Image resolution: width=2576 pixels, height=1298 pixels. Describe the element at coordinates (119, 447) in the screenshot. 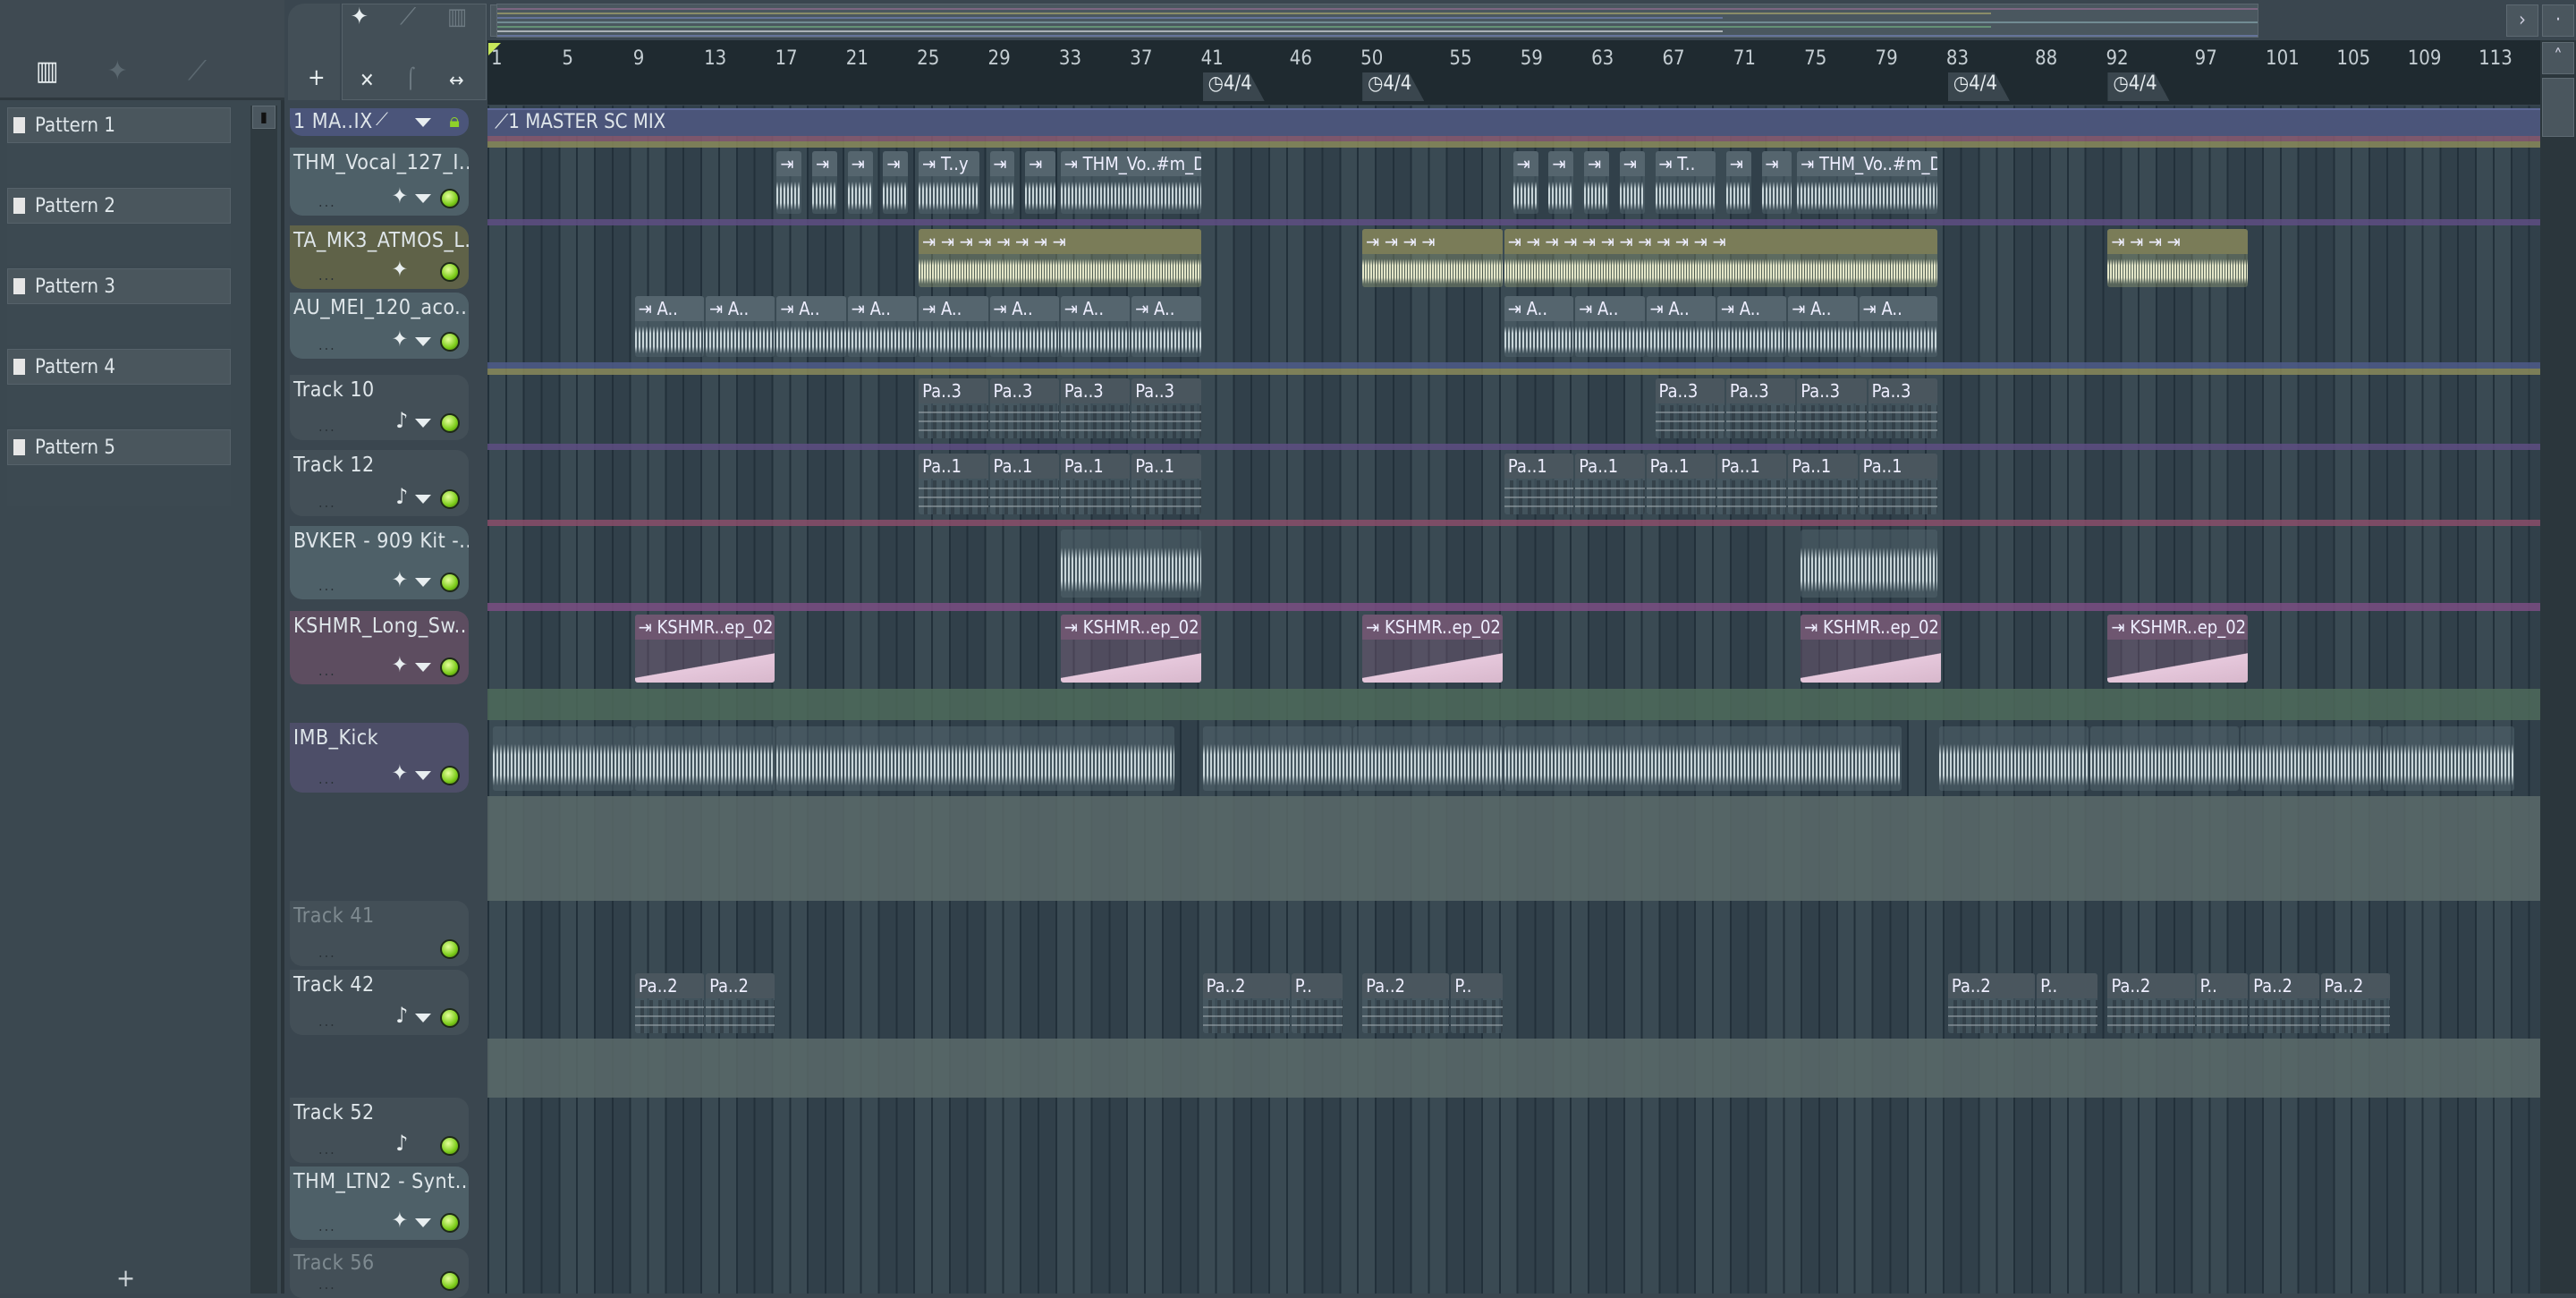

I see `pattern-header: Pattern 5` at that location.